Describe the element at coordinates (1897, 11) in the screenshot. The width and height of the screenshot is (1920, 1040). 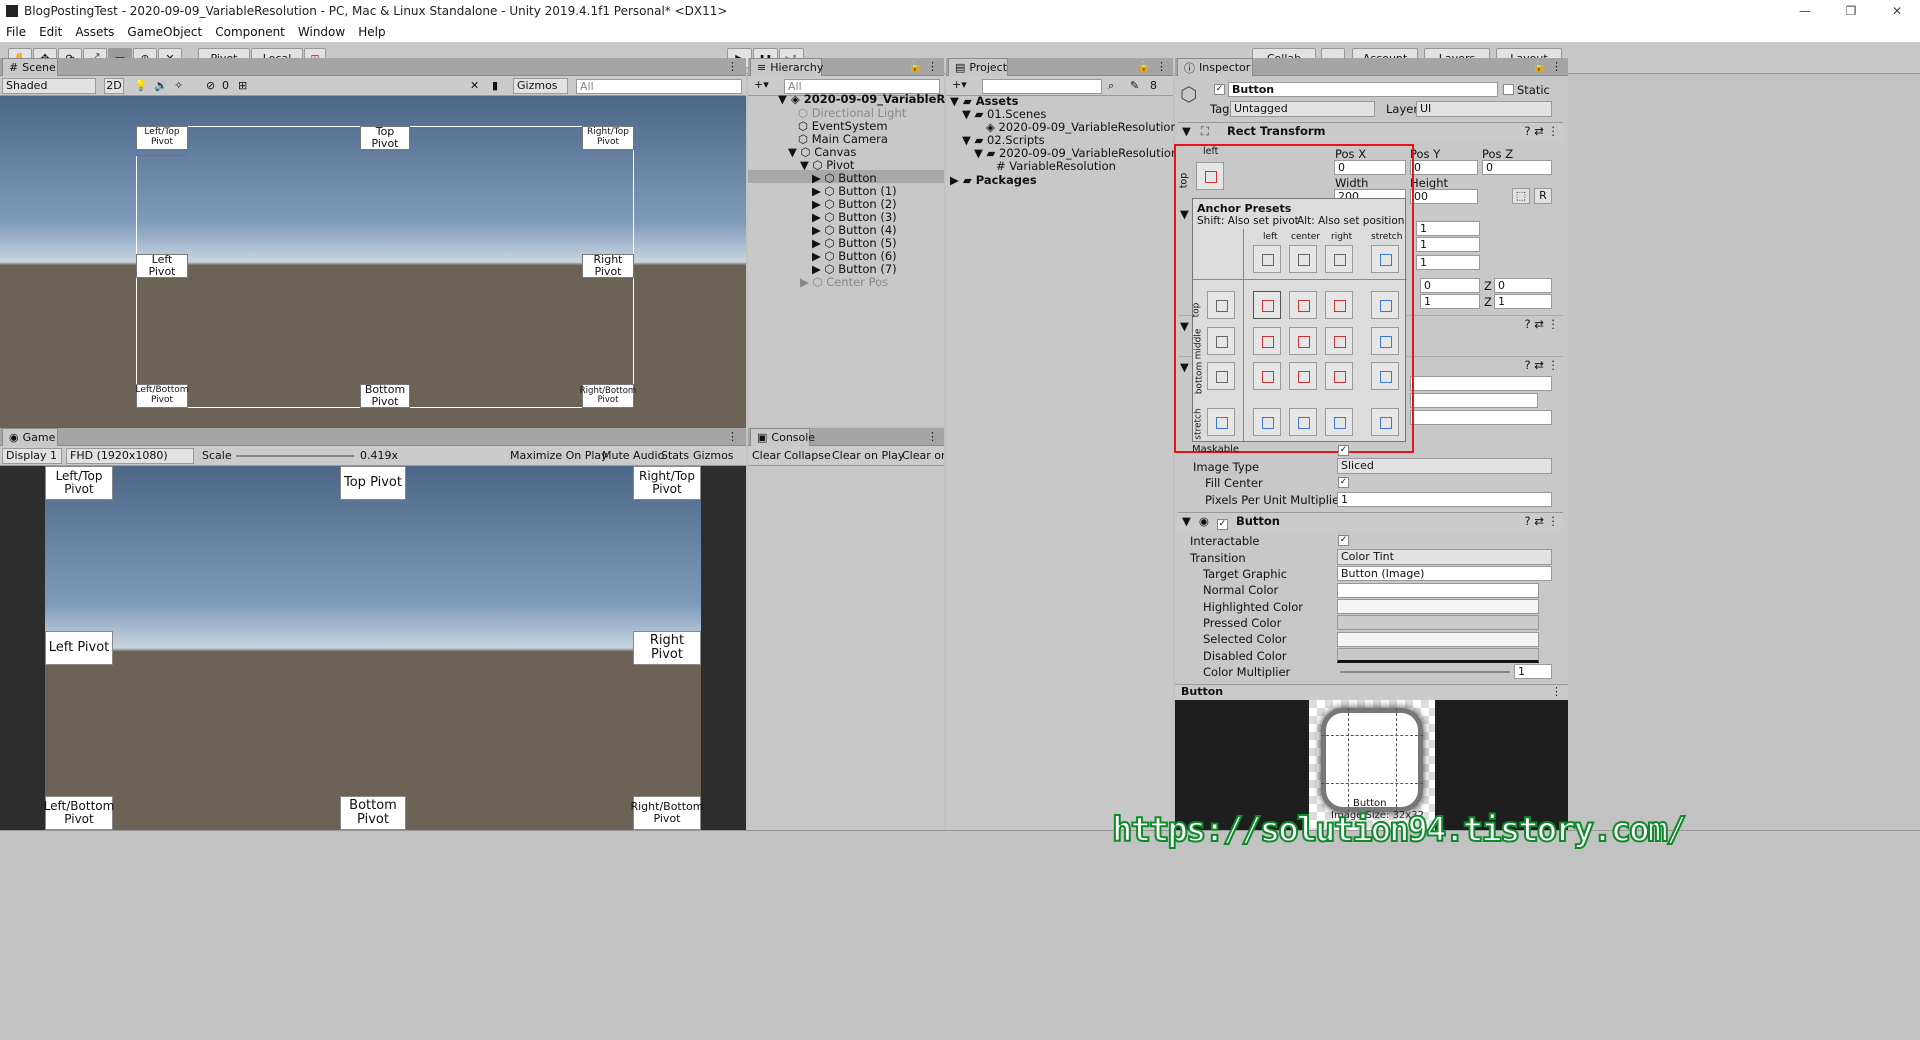
I see `close-button: ✕` at that location.